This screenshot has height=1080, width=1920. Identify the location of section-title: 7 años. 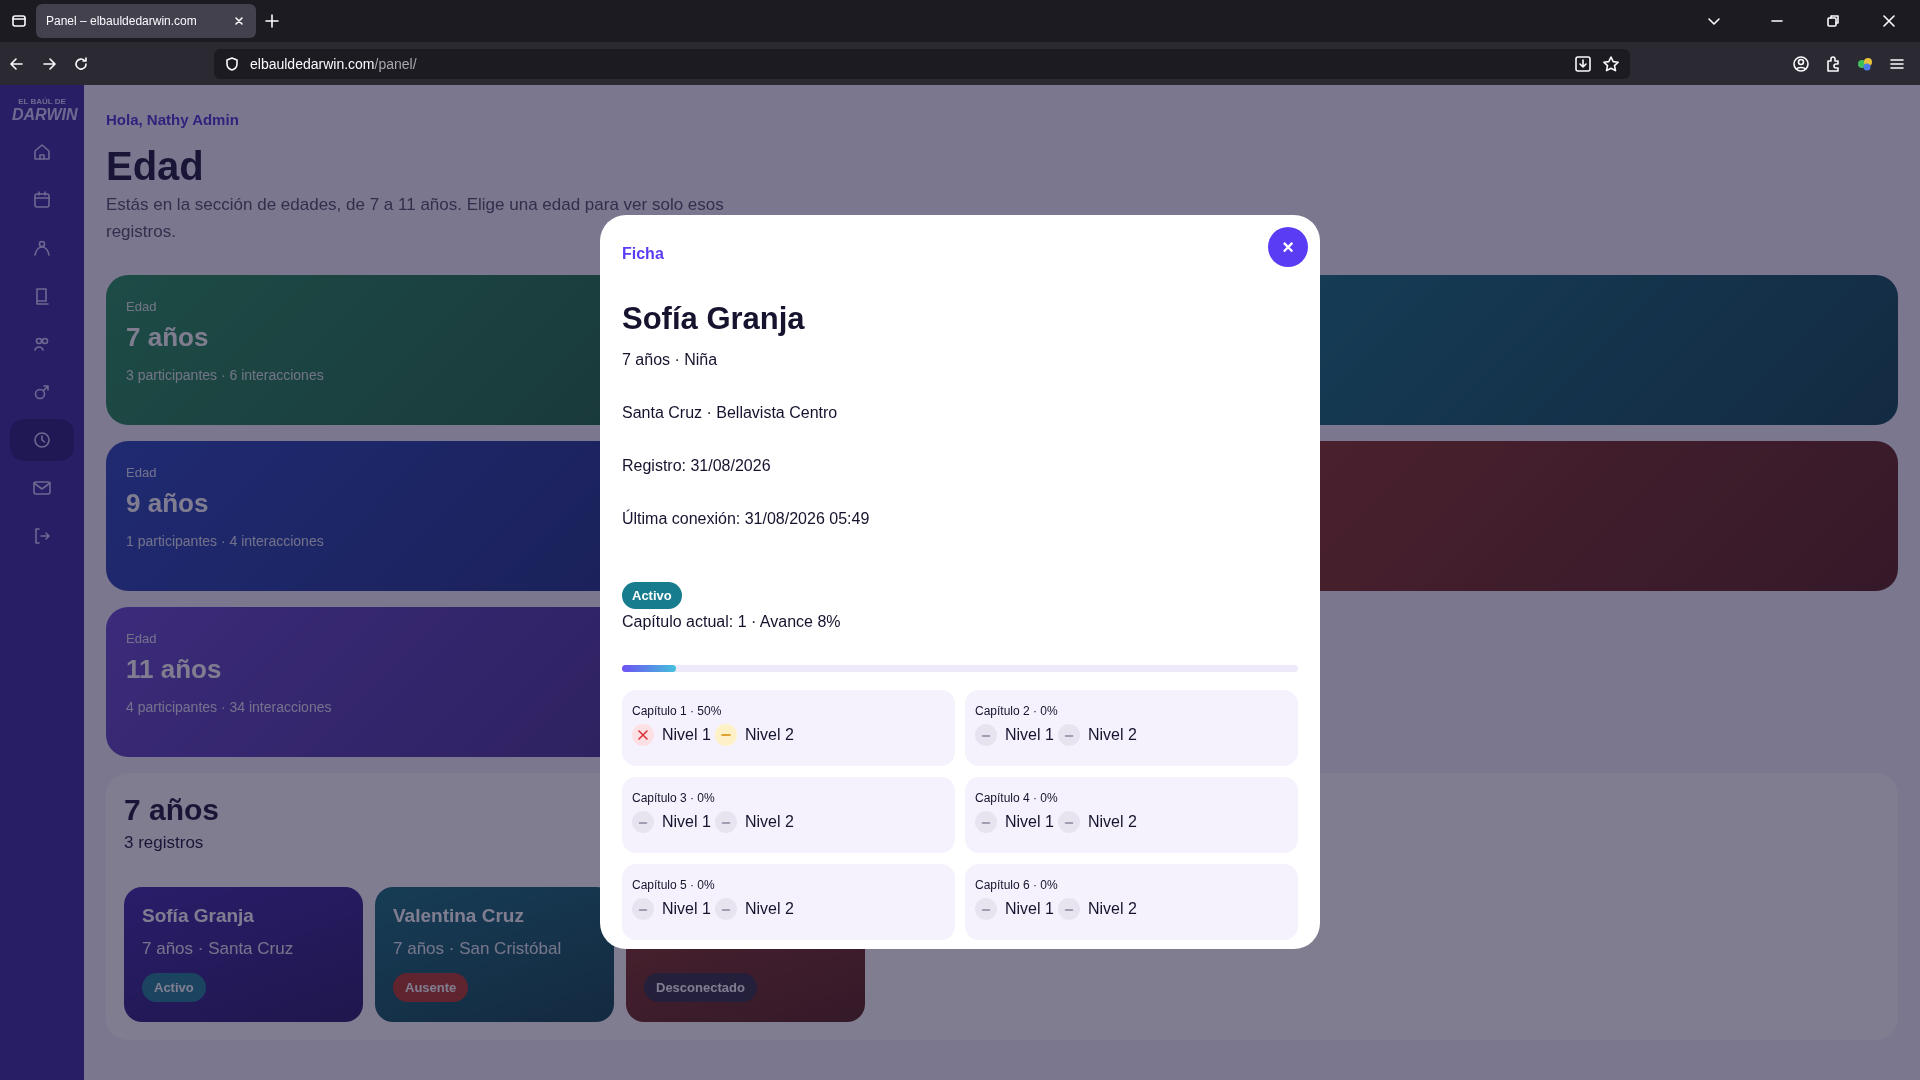
(172, 810).